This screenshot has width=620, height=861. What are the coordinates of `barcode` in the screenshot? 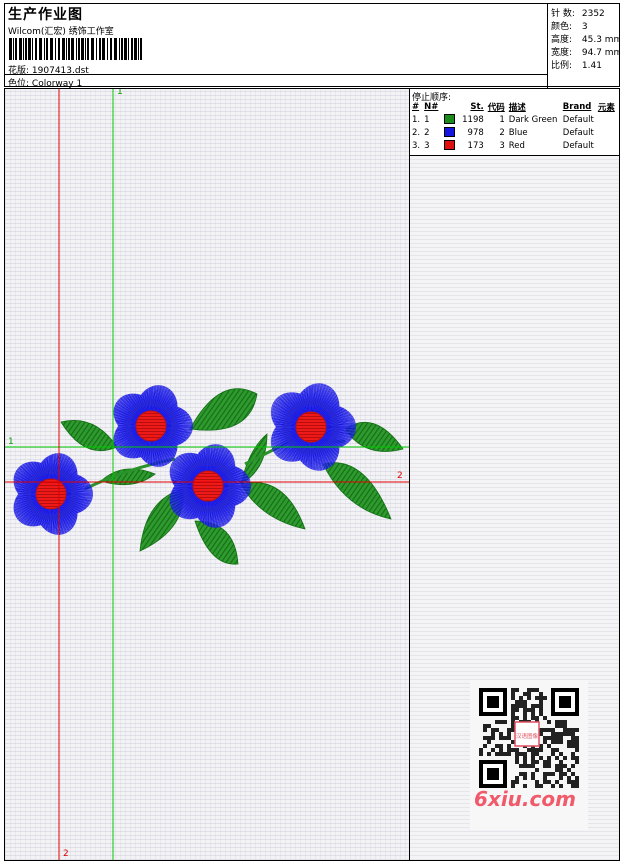 It's located at (75, 49).